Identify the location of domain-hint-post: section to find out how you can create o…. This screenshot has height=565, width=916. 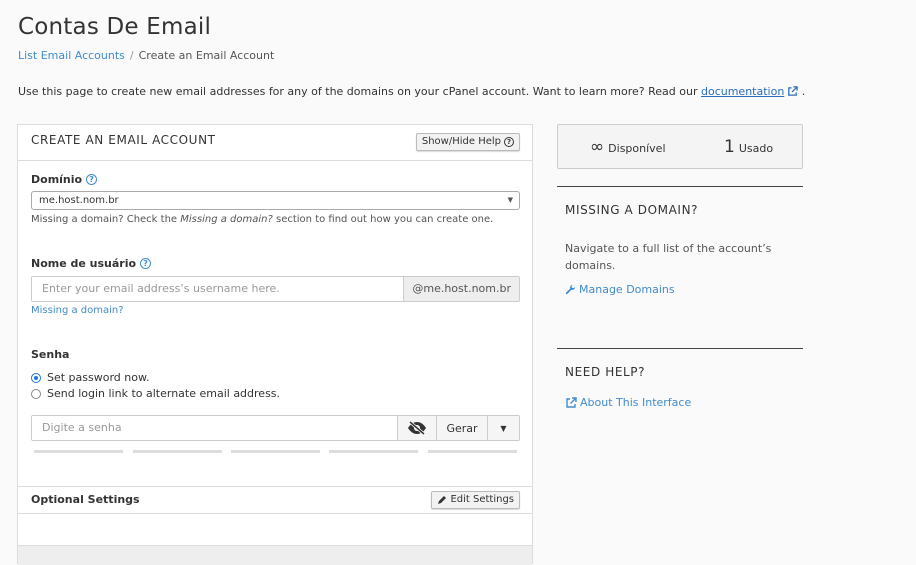
(385, 219).